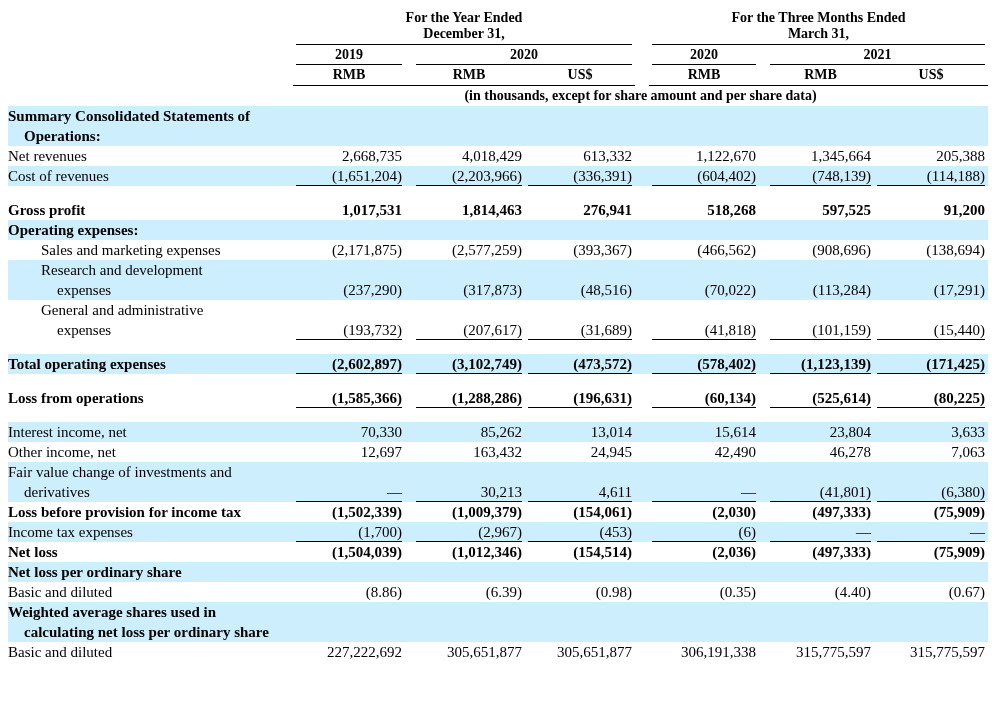  What do you see at coordinates (731, 210) in the screenshot?
I see `value-cell: 518,268` at bounding box center [731, 210].